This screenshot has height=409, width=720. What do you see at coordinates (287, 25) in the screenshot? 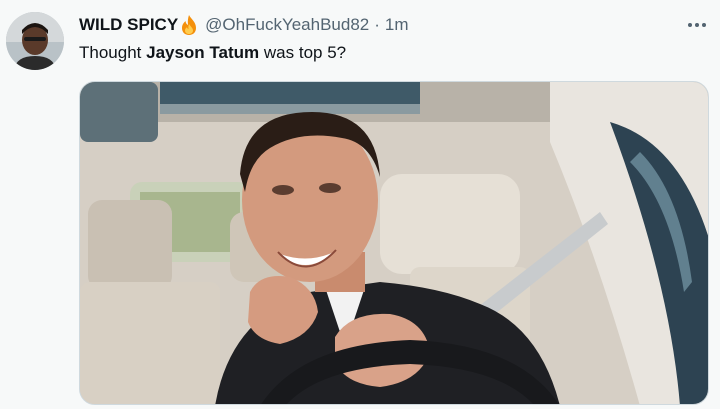
I see `user-handle: @OhFuckYeahBud82` at bounding box center [287, 25].